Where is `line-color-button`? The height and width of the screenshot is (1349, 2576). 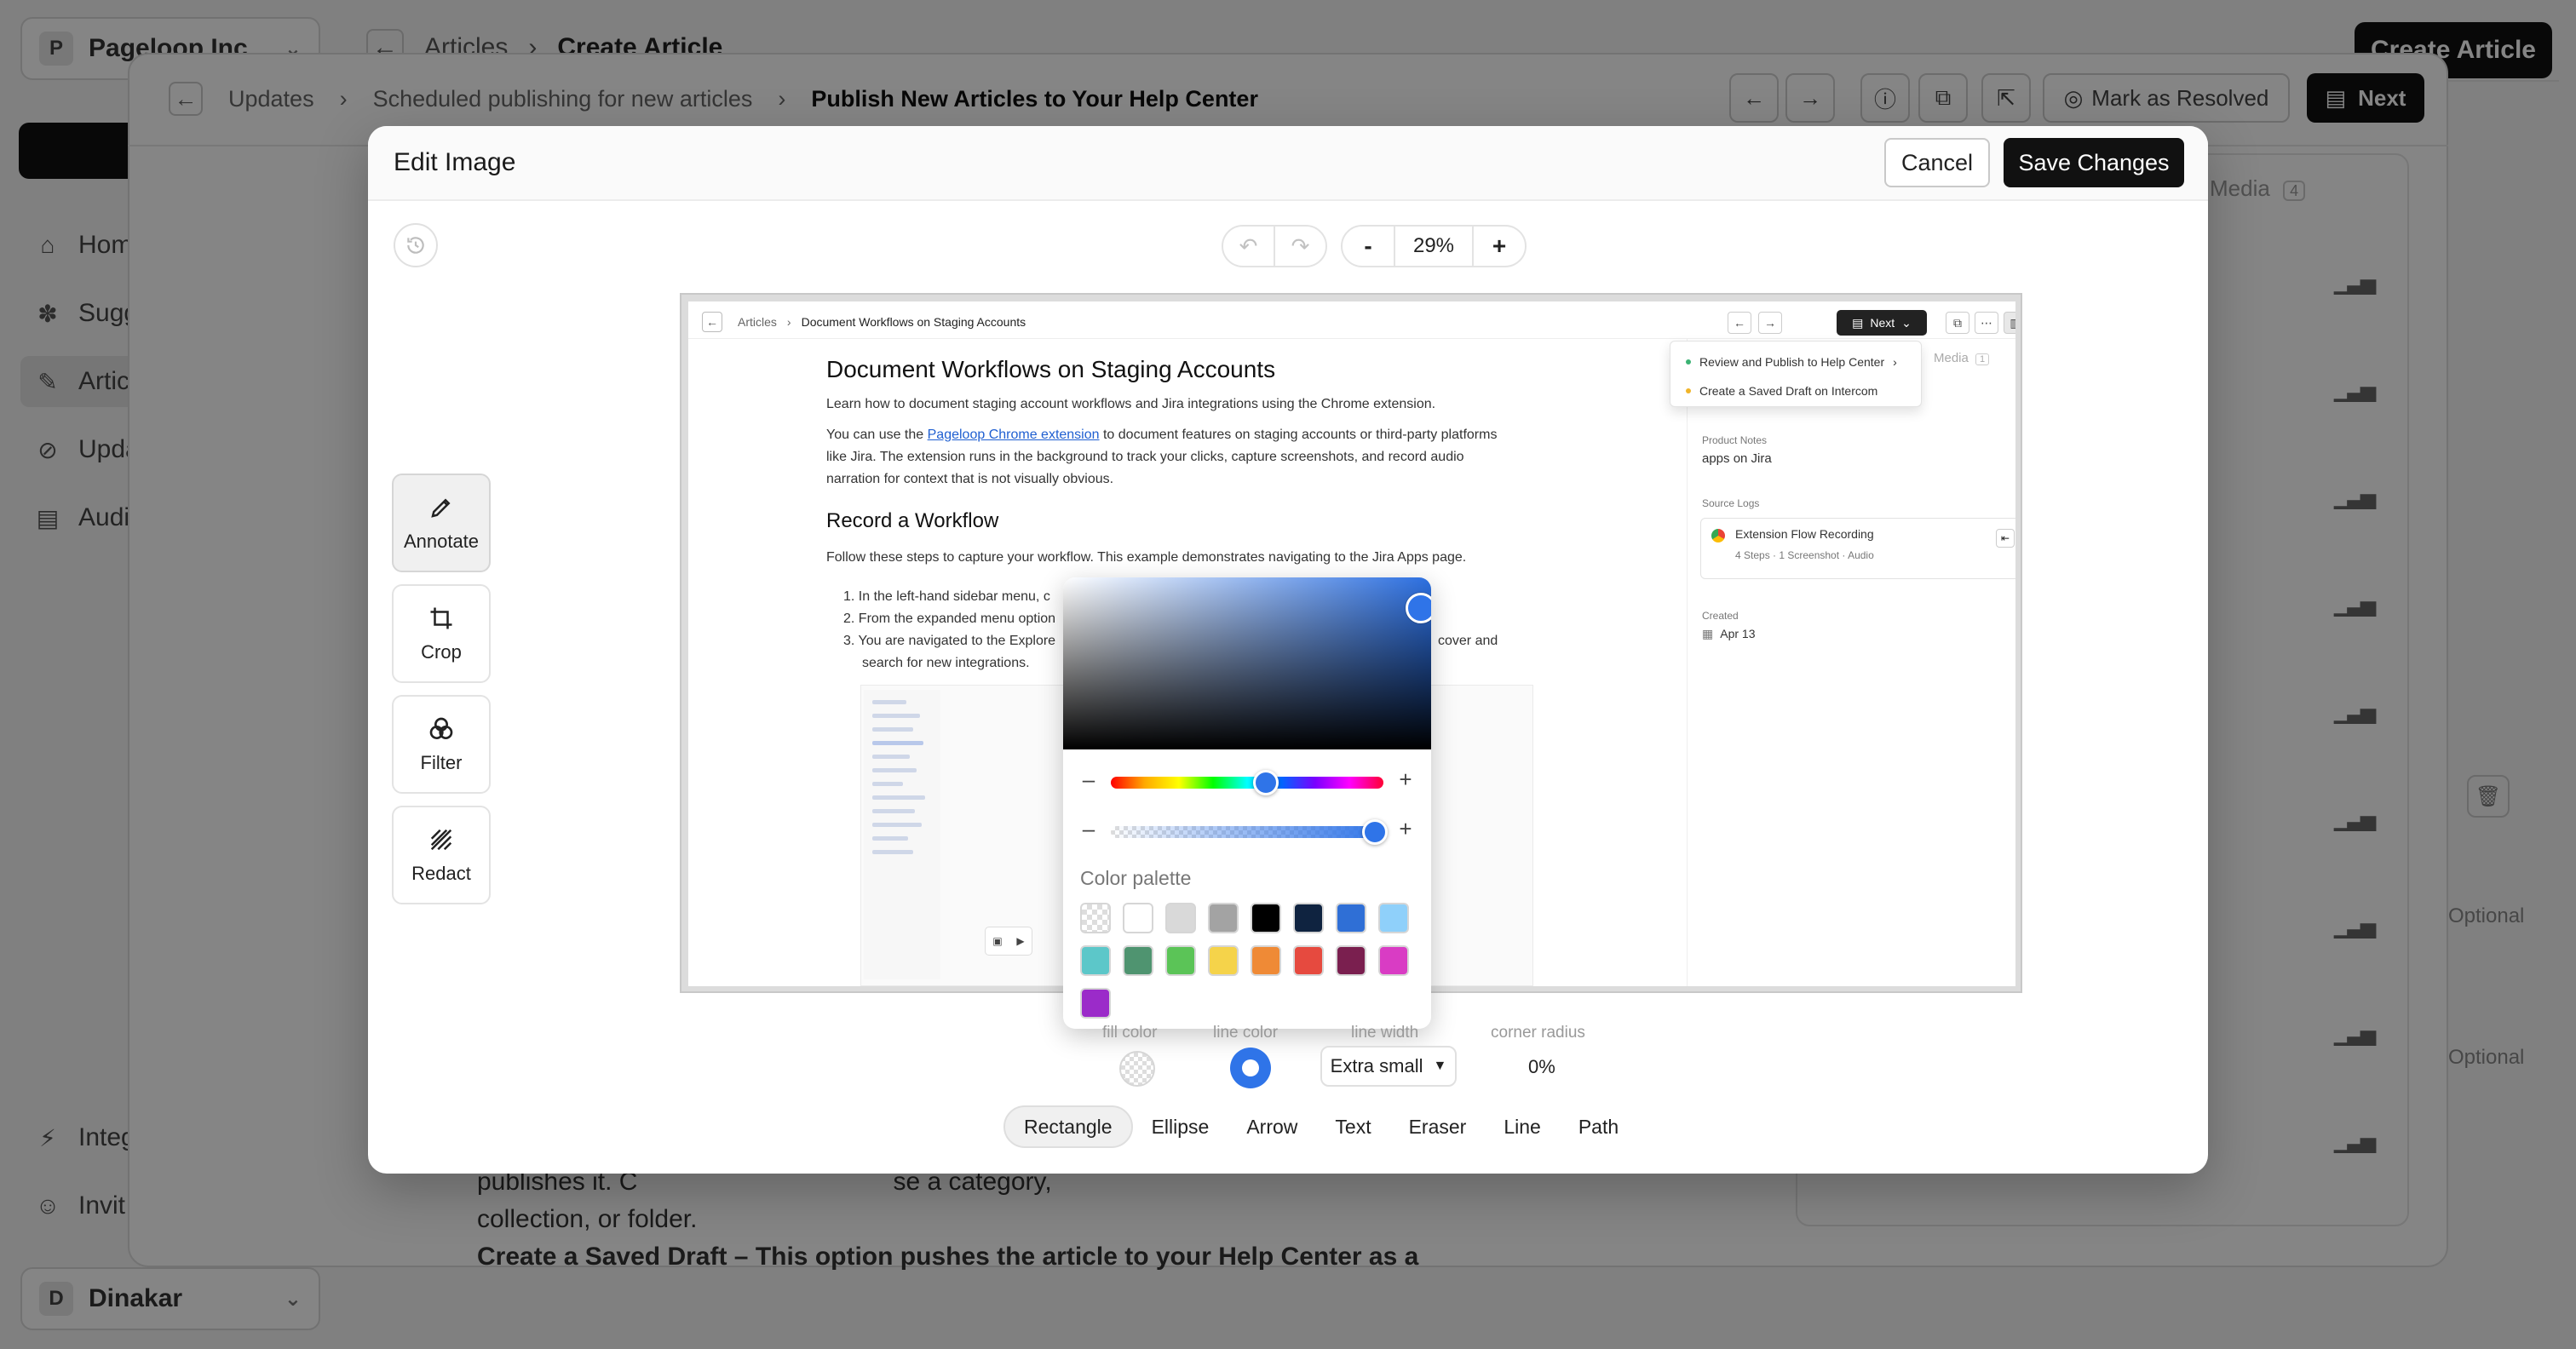 line-color-button is located at coordinates (1250, 1068).